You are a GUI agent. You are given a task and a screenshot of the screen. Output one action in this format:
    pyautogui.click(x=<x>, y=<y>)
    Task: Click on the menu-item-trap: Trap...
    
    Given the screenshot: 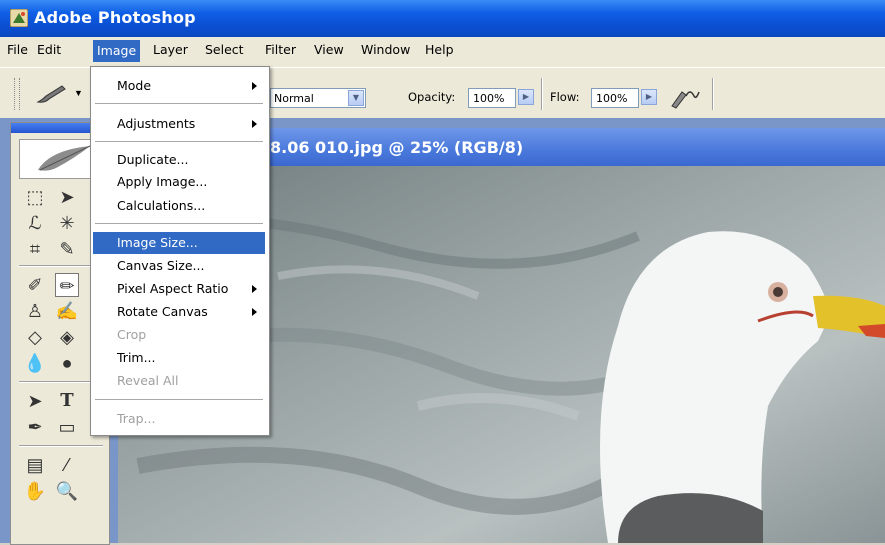 What is the action you would take?
    pyautogui.click(x=179, y=419)
    